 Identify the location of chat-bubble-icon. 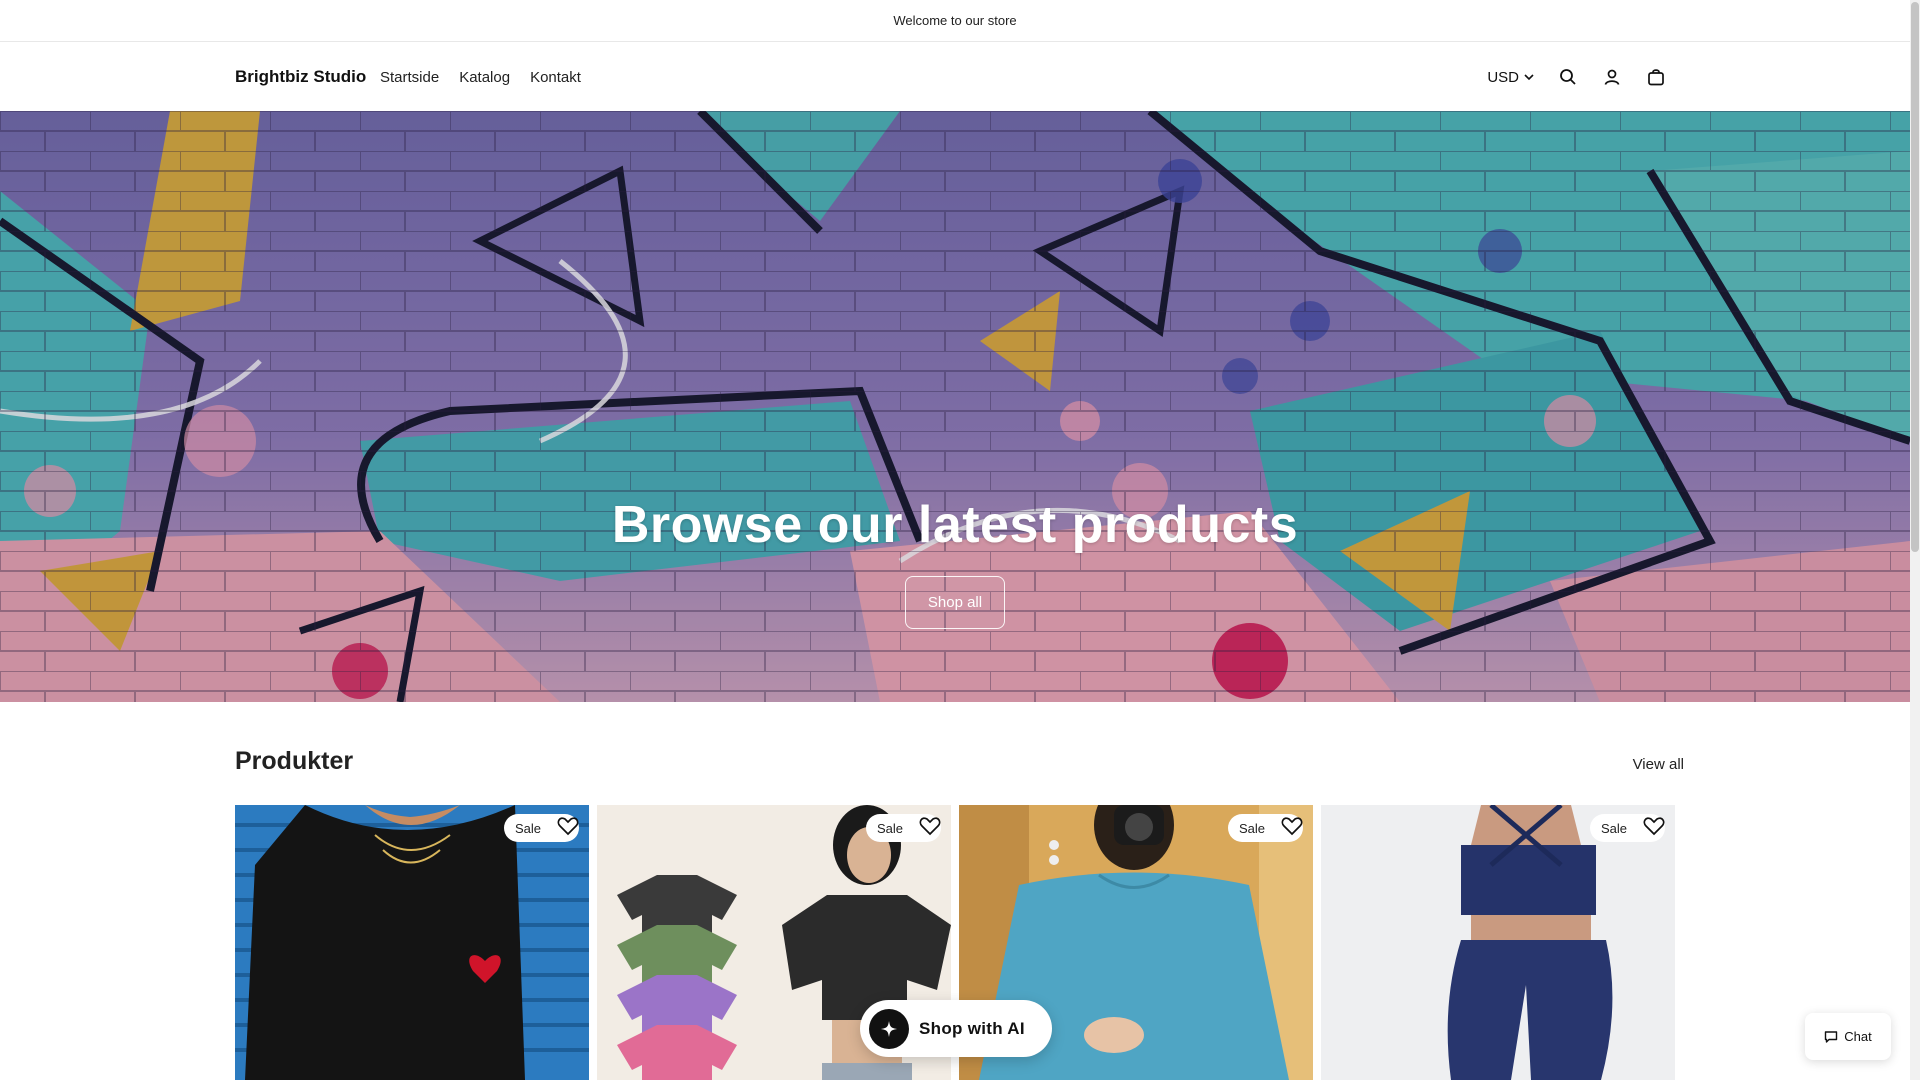
(1831, 1036).